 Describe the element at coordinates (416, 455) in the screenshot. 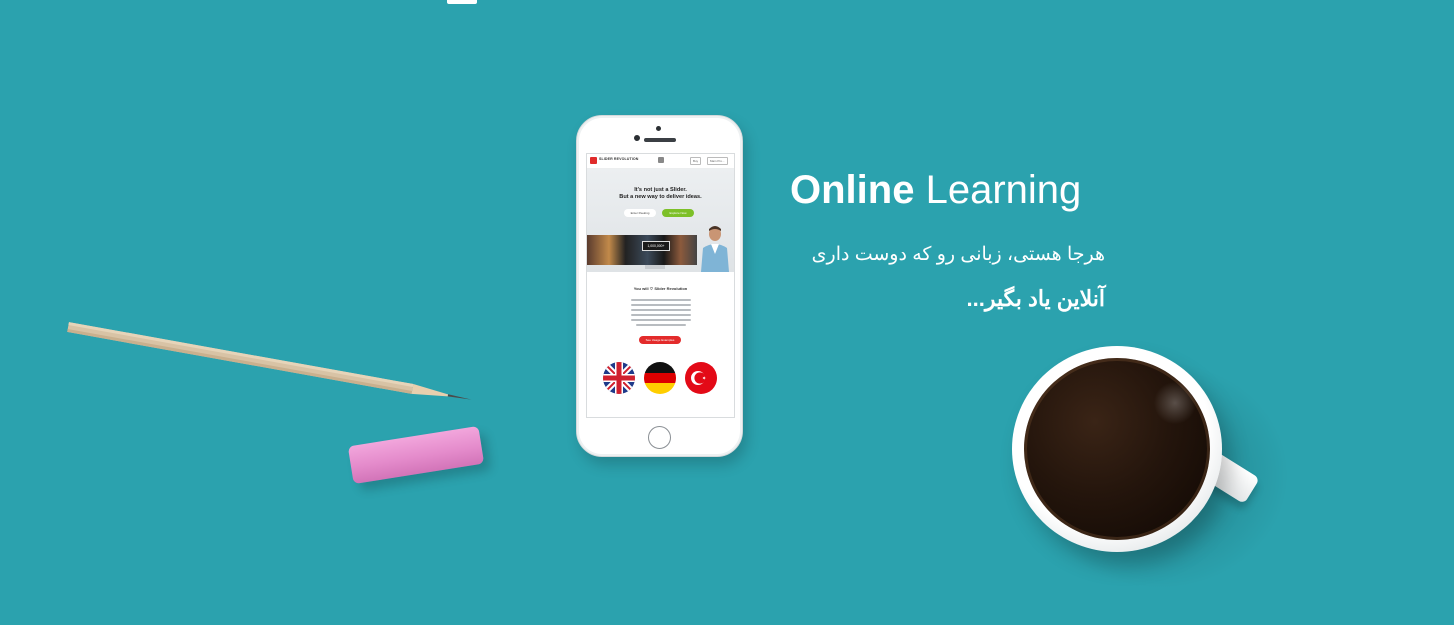

I see `eraser-decoration` at that location.